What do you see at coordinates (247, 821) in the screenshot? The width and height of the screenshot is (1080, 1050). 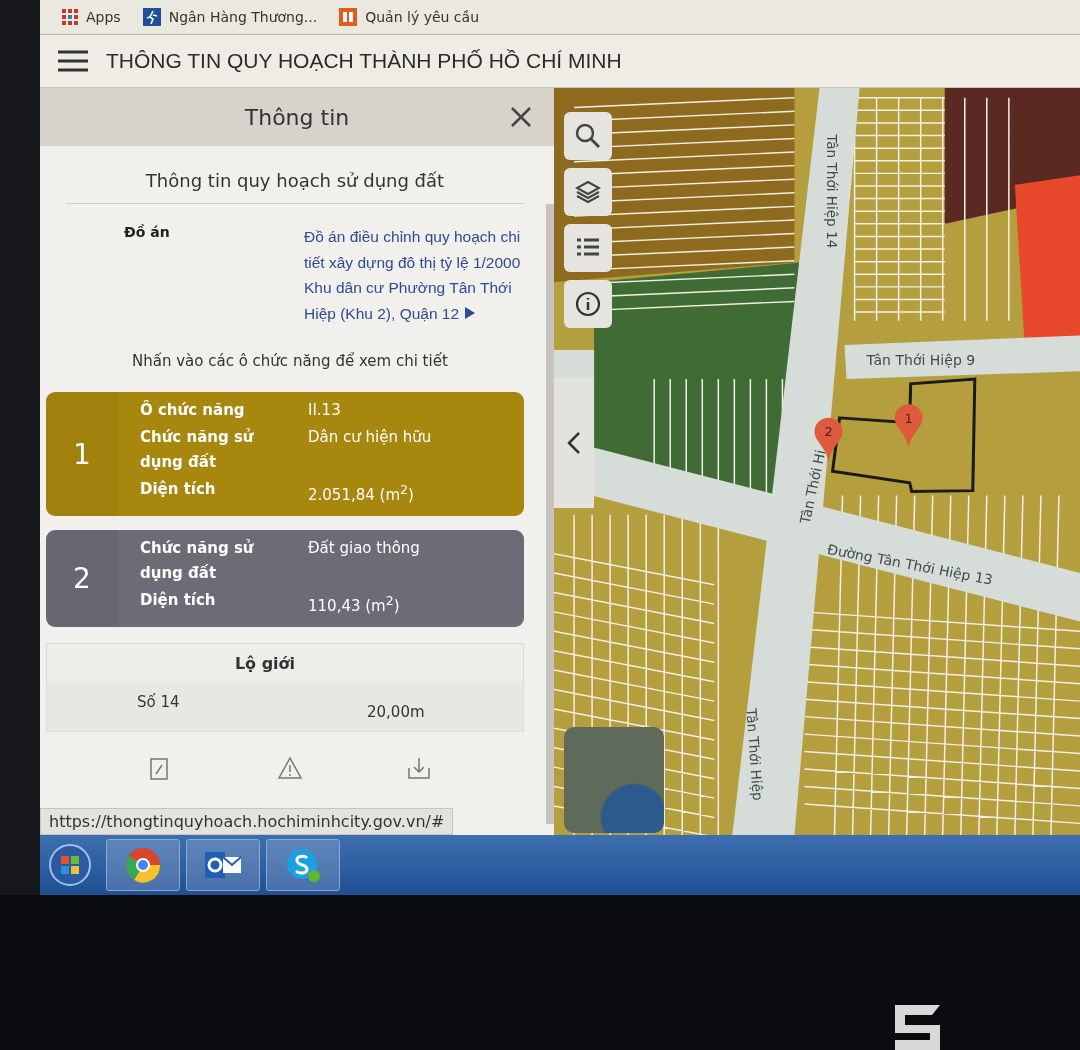 I see `status-url: https://thongtinquyhoach.hochiminhcity.gov.vn/#` at bounding box center [247, 821].